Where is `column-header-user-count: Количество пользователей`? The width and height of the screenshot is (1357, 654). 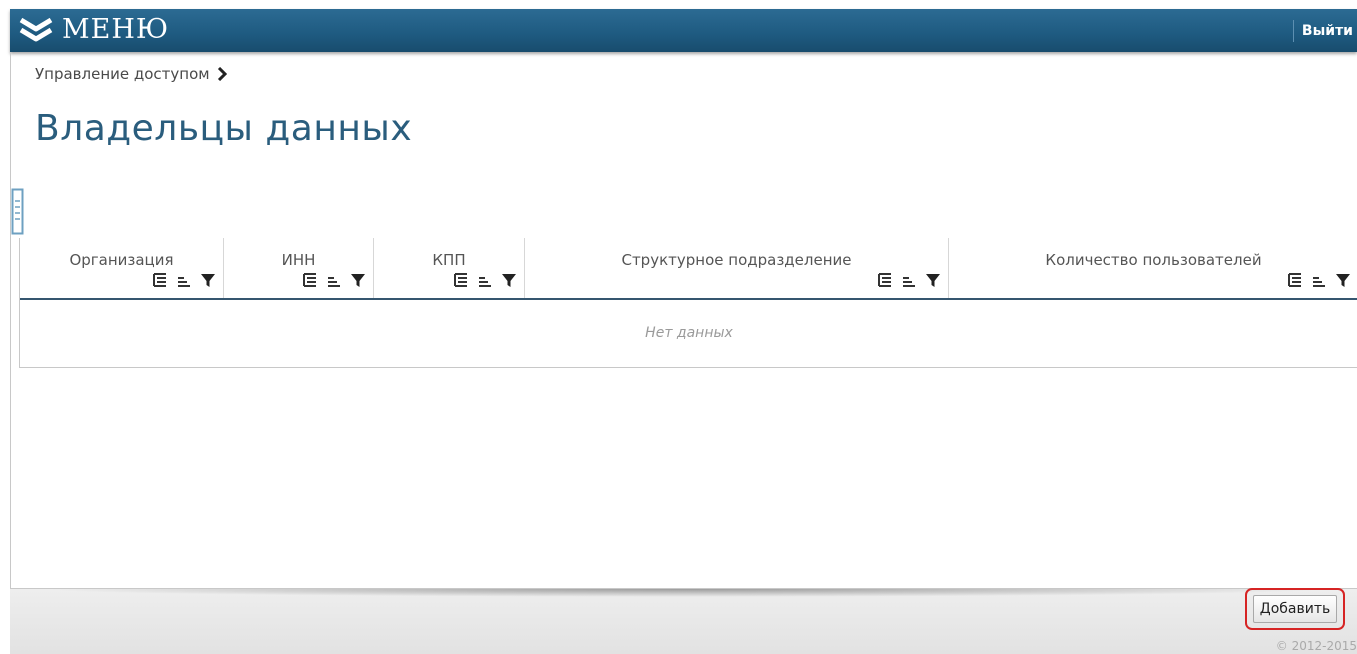
column-header-user-count: Количество пользователей is located at coordinates (1153, 268).